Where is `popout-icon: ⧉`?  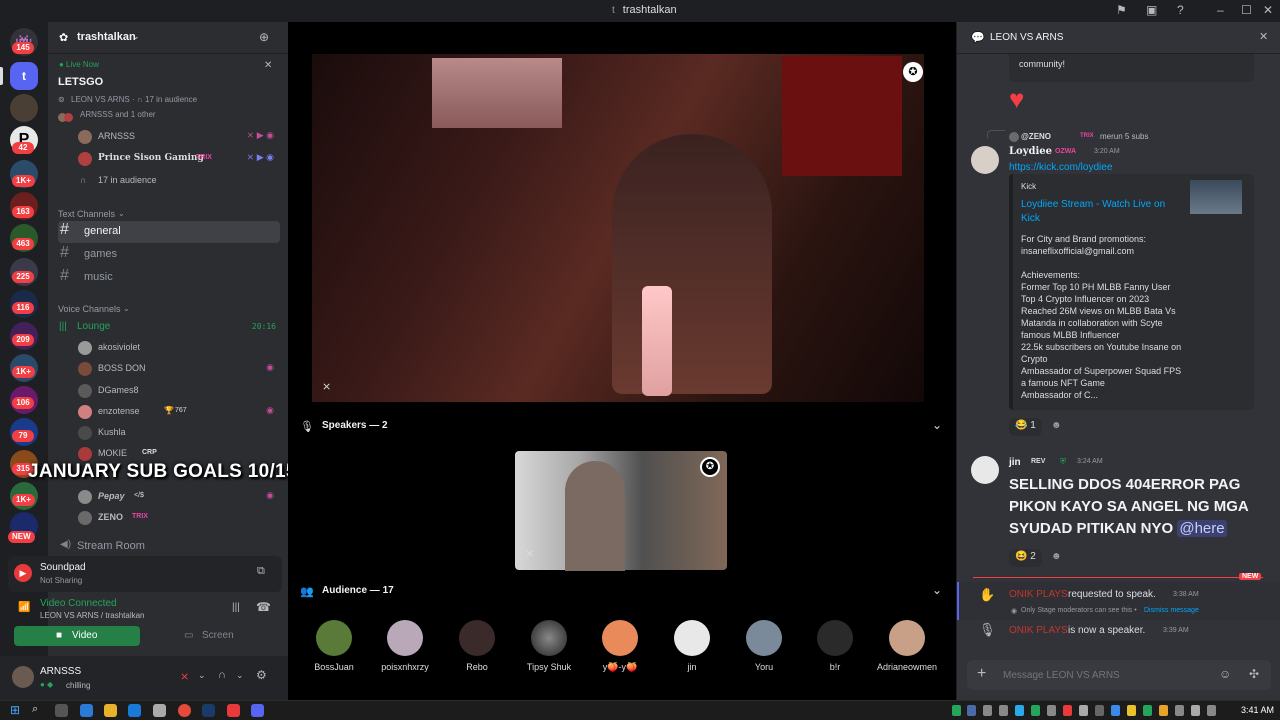
popout-icon: ⧉ is located at coordinates (261, 571).